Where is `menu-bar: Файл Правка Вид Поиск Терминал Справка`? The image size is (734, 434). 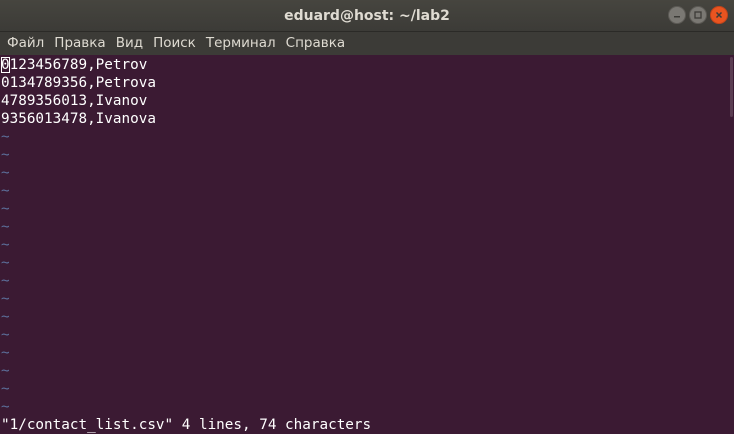
menu-bar: Файл Правка Вид Поиск Терминал Справка is located at coordinates (367, 43).